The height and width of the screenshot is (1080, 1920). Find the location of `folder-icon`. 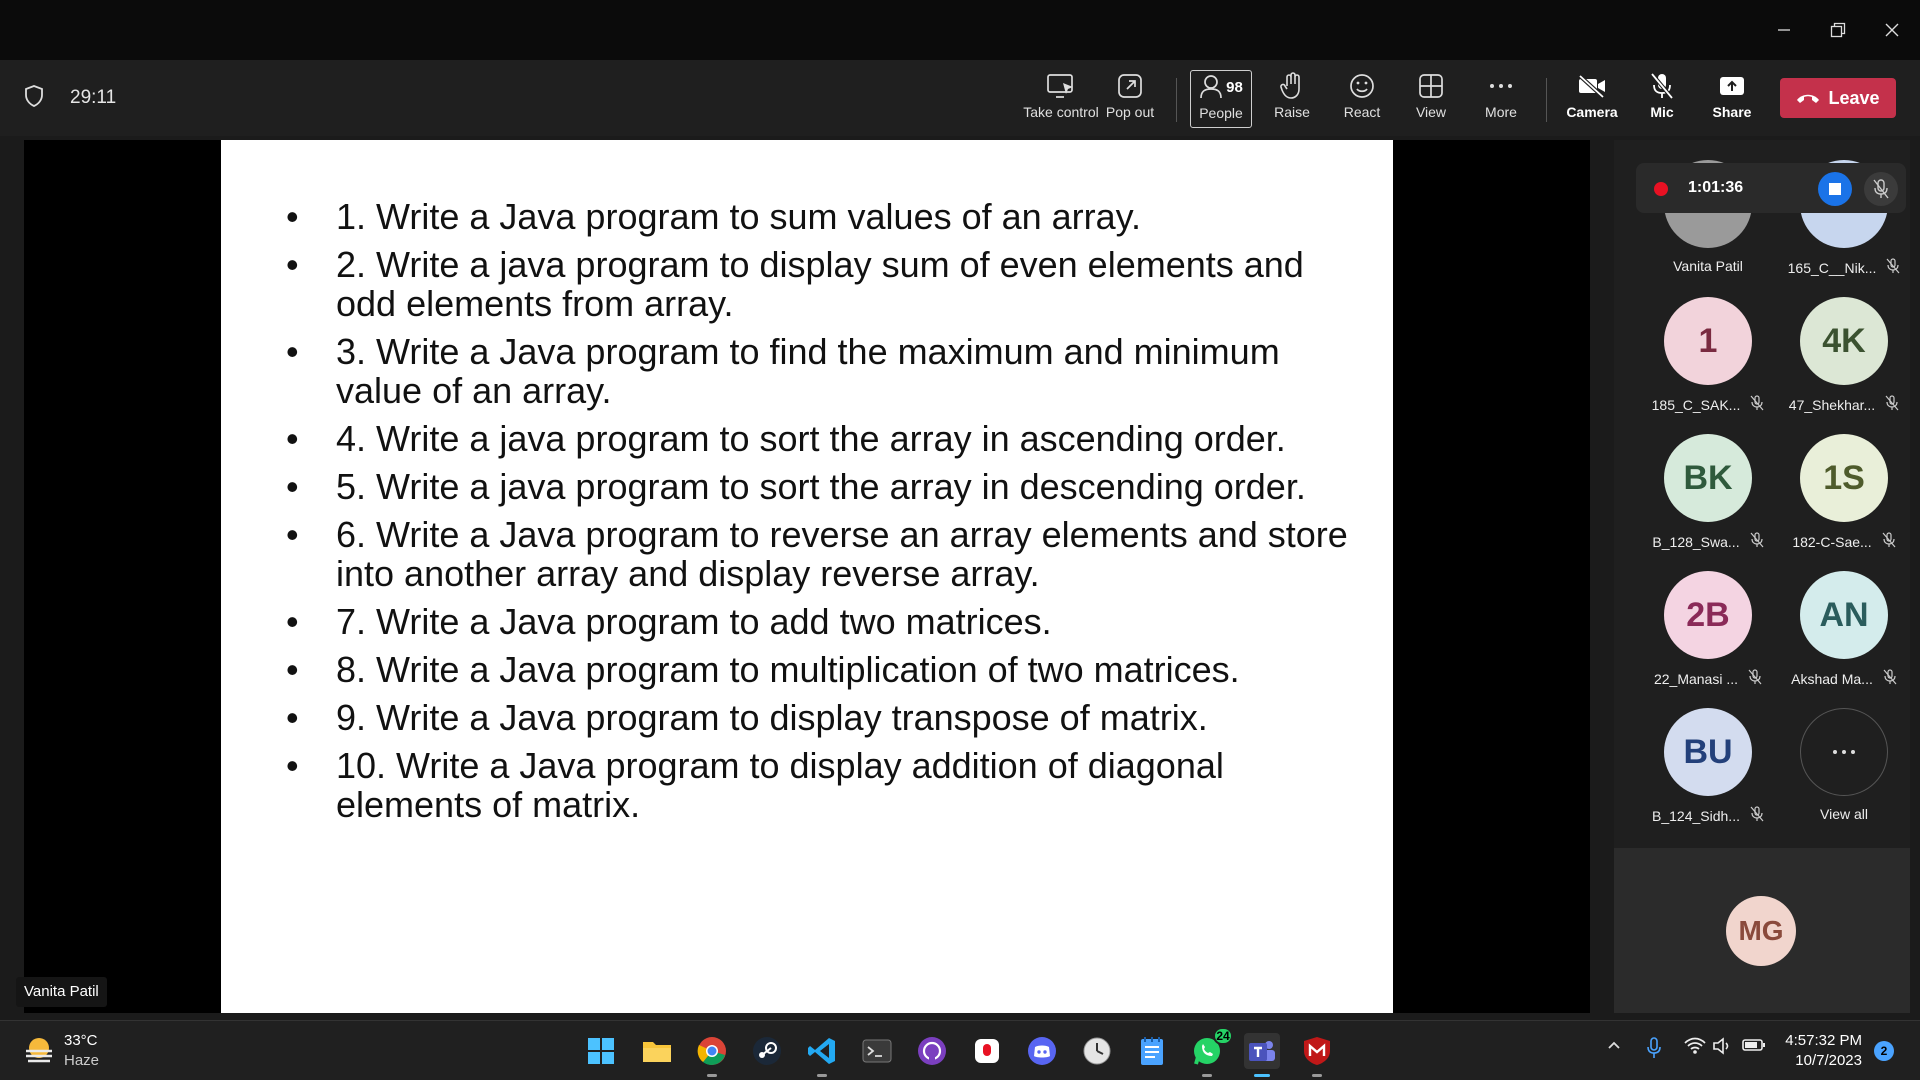

folder-icon is located at coordinates (657, 1052).